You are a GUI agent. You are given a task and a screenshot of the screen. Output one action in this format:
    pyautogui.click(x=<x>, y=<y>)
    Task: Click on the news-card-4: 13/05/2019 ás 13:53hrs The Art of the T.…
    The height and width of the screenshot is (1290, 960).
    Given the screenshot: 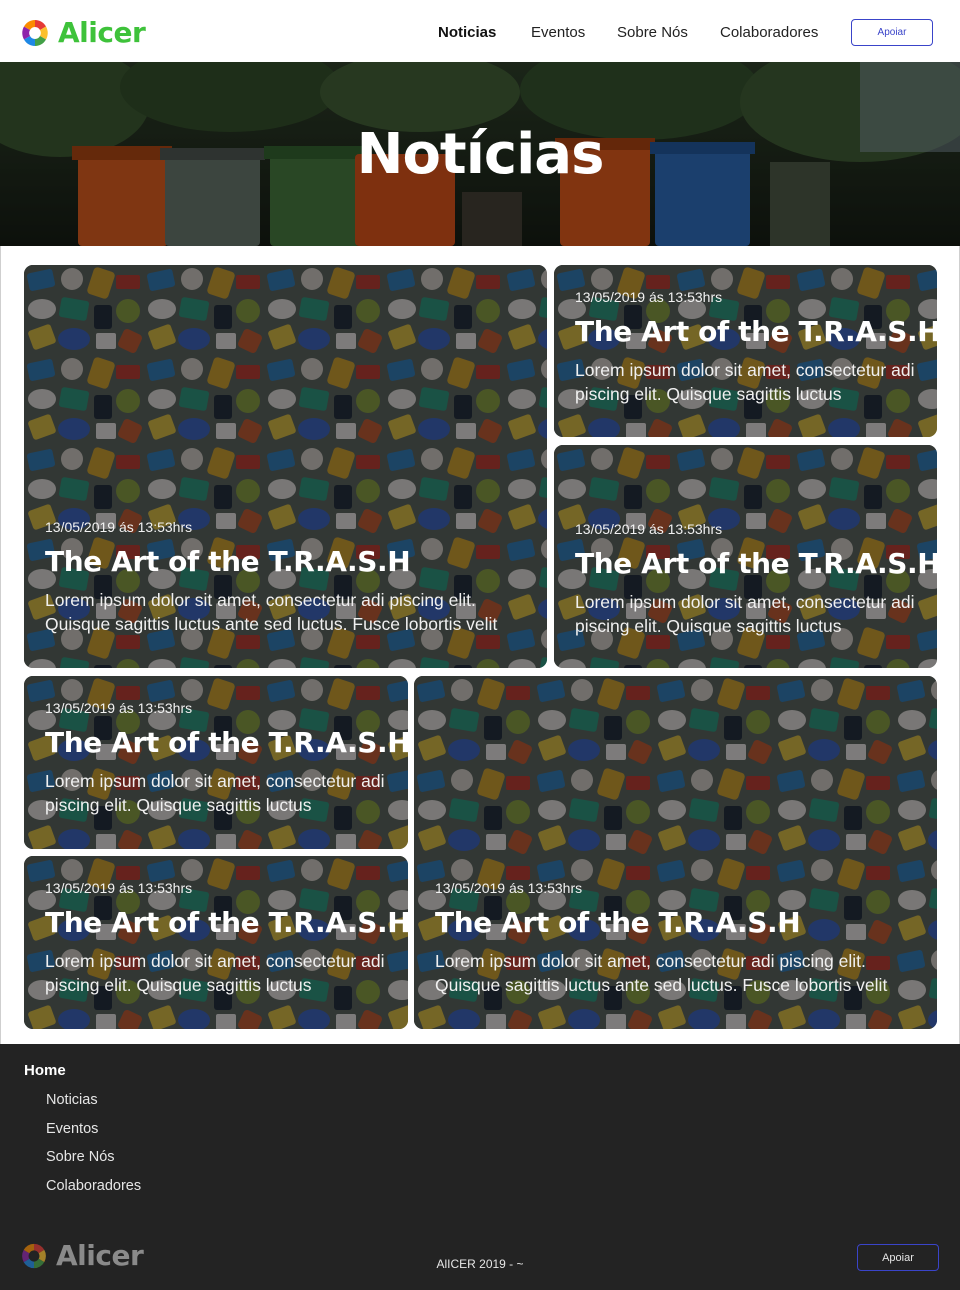 What is the action you would take?
    pyautogui.click(x=216, y=762)
    